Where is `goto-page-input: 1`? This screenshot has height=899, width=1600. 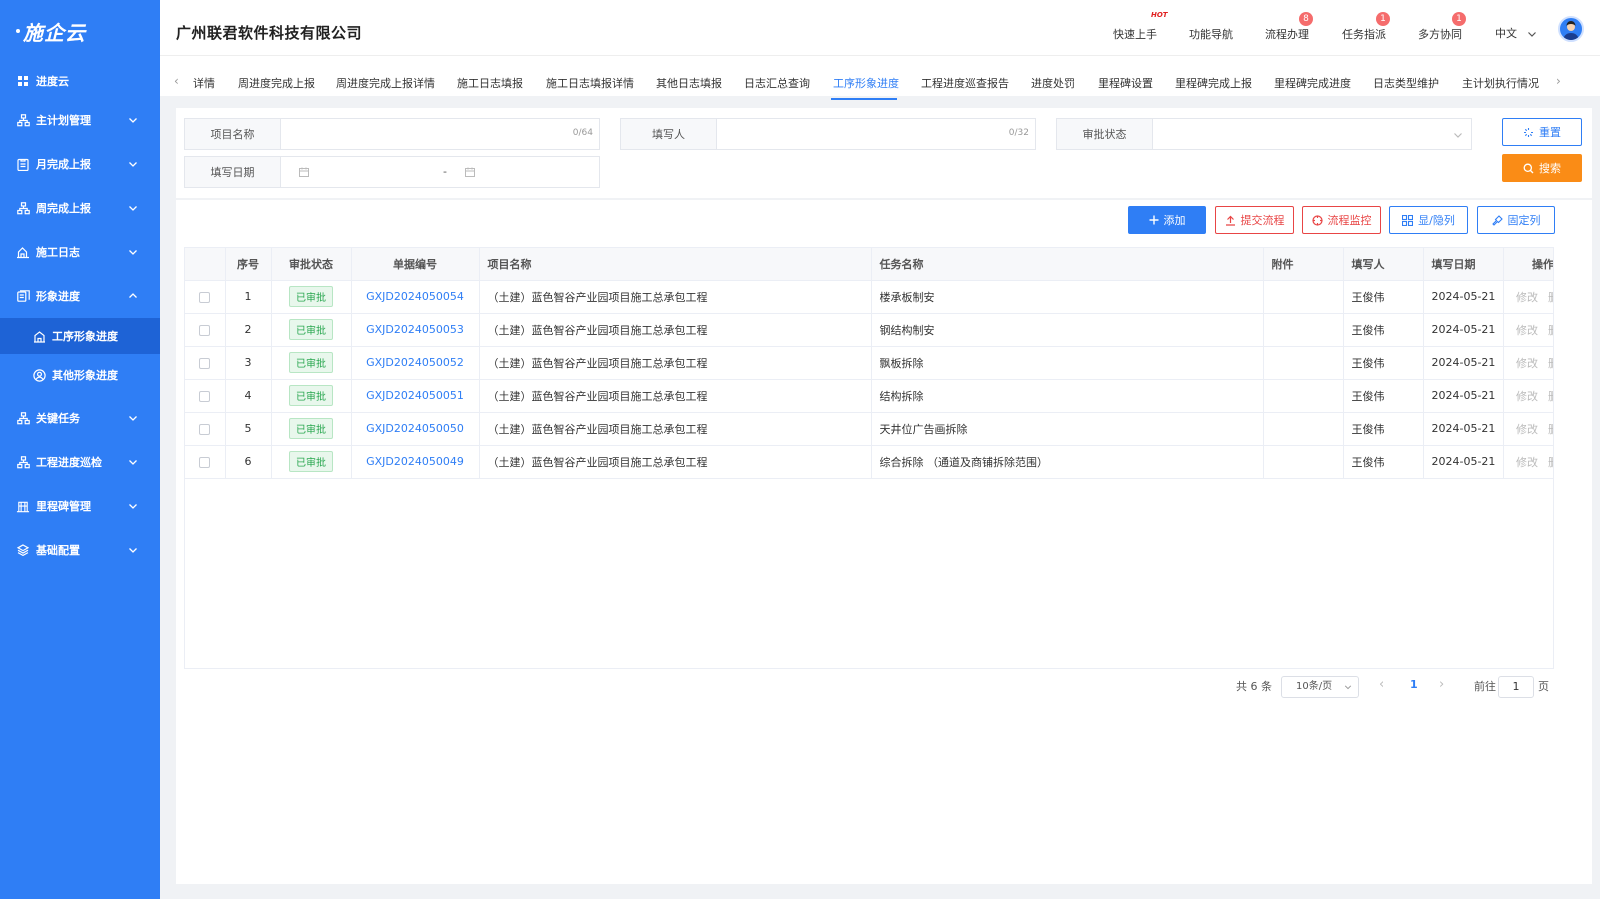
goto-page-input: 1 is located at coordinates (1516, 687).